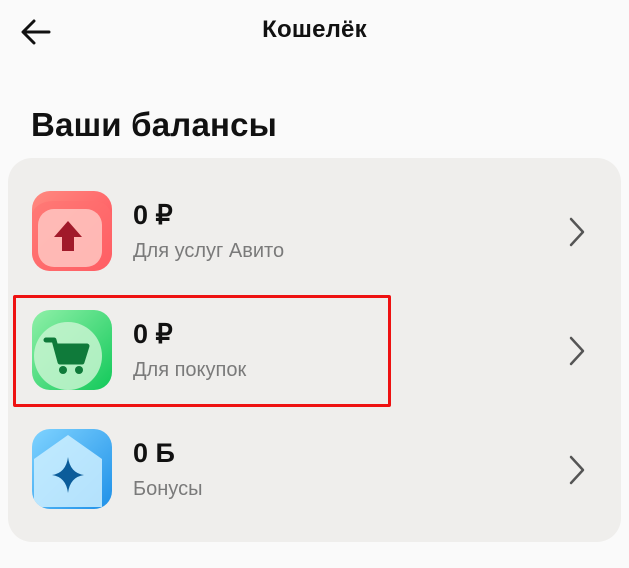 The image size is (629, 568). I want to click on purchases-balance-icon, so click(72, 350).